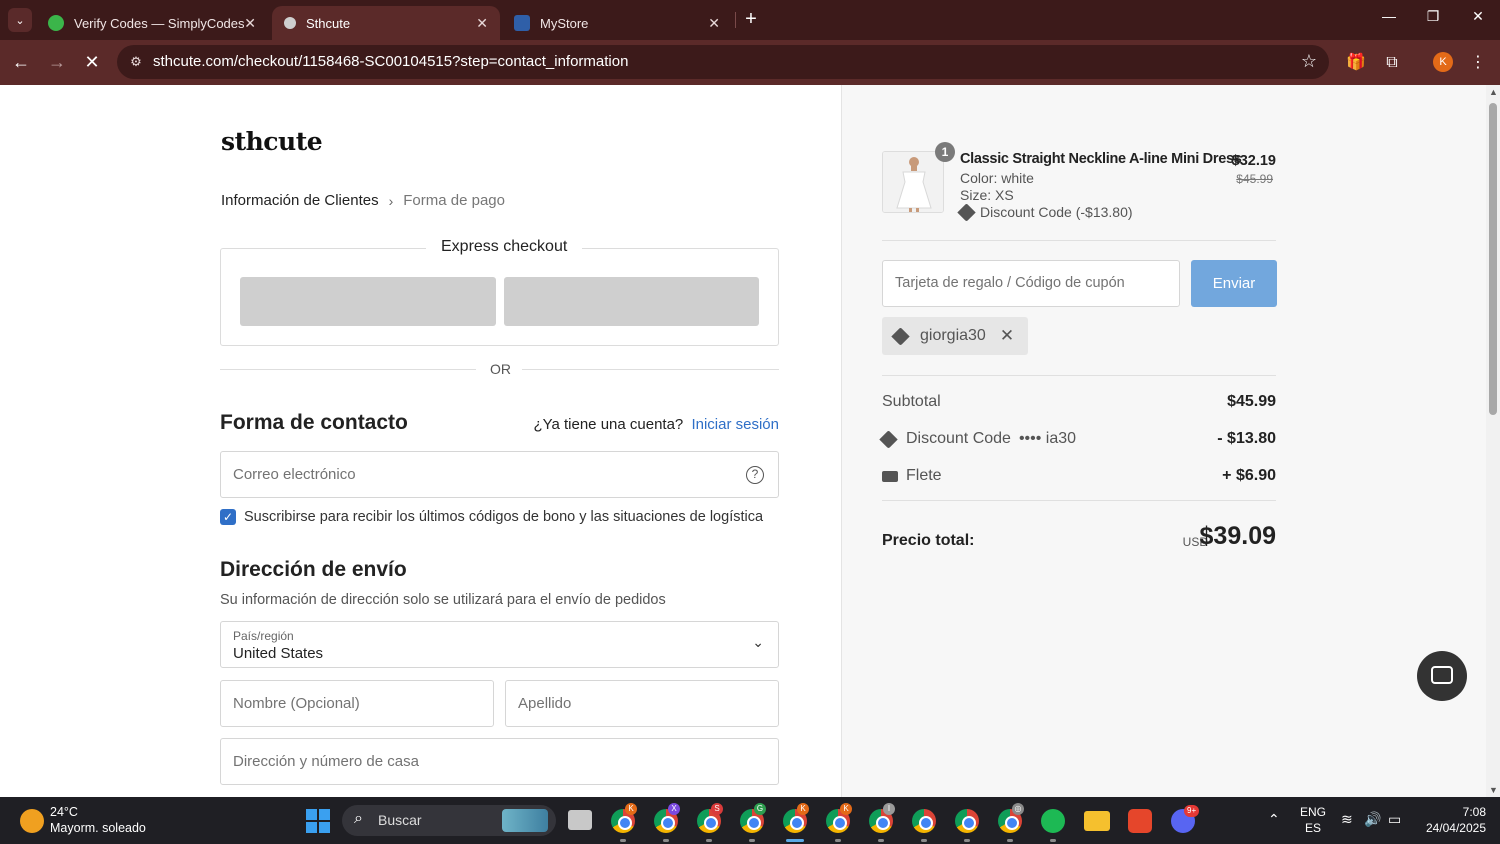 Image resolution: width=1500 pixels, height=844 pixels. Describe the element at coordinates (1192, 811) in the screenshot. I see `discord-notification-badge: 9+` at that location.